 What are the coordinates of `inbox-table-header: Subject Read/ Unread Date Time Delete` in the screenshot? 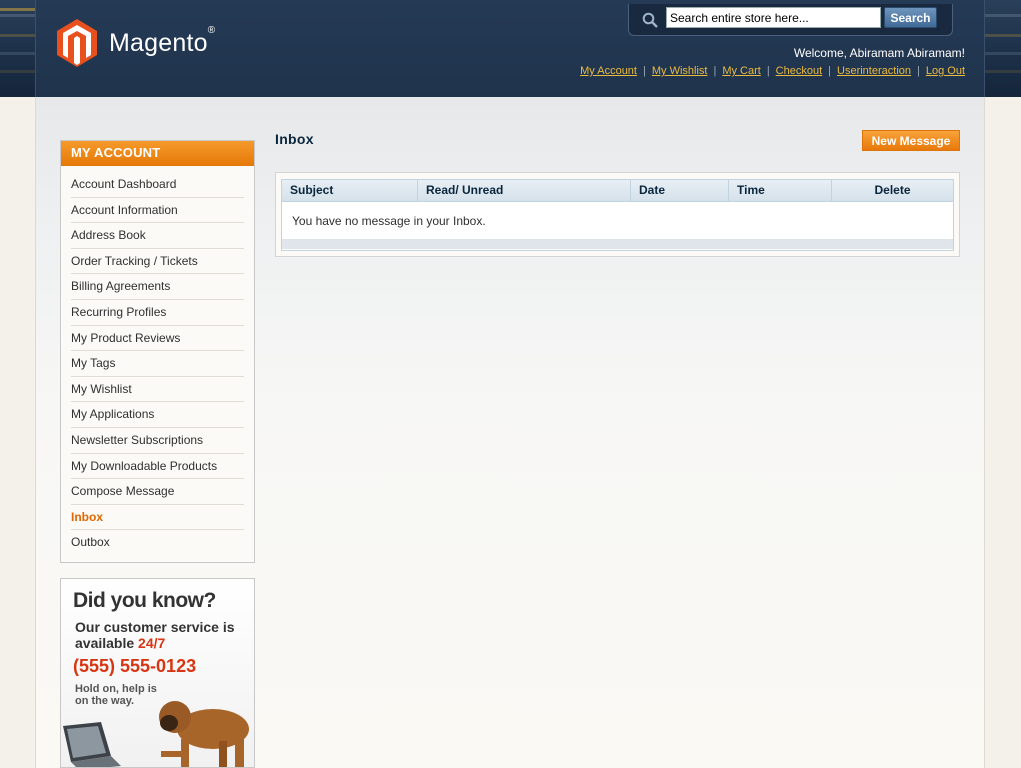 It's located at (617, 191).